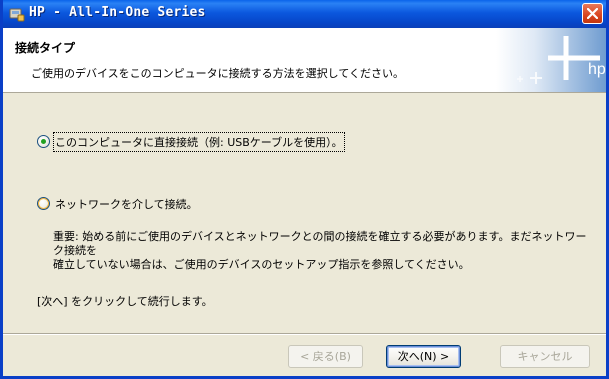 This screenshot has height=379, width=609. Describe the element at coordinates (423, 356) in the screenshot. I see `next-button: 次へ(N) >` at that location.